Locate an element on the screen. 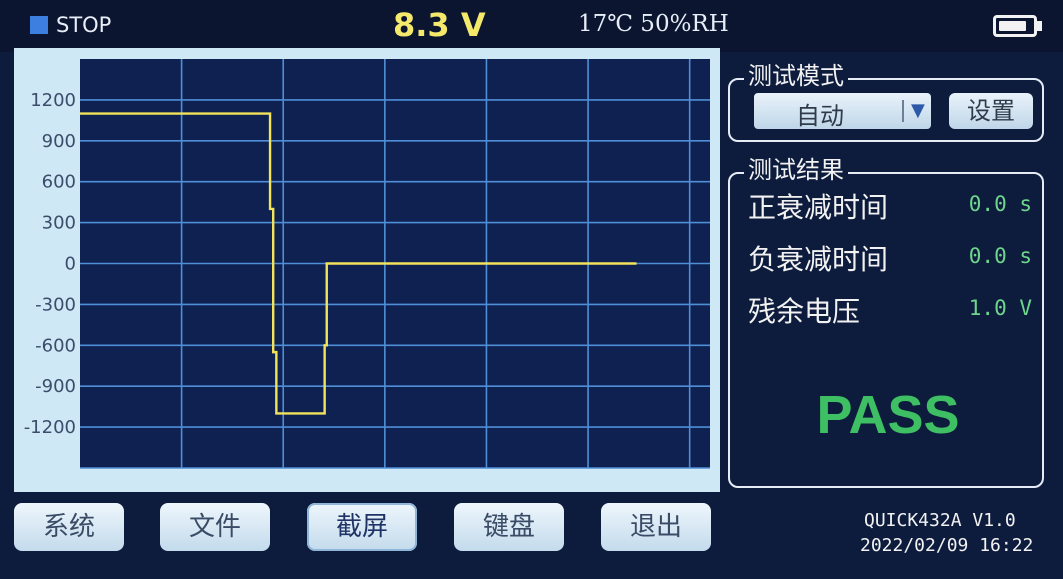 The image size is (1063, 579). battery-icon is located at coordinates (1015, 26).